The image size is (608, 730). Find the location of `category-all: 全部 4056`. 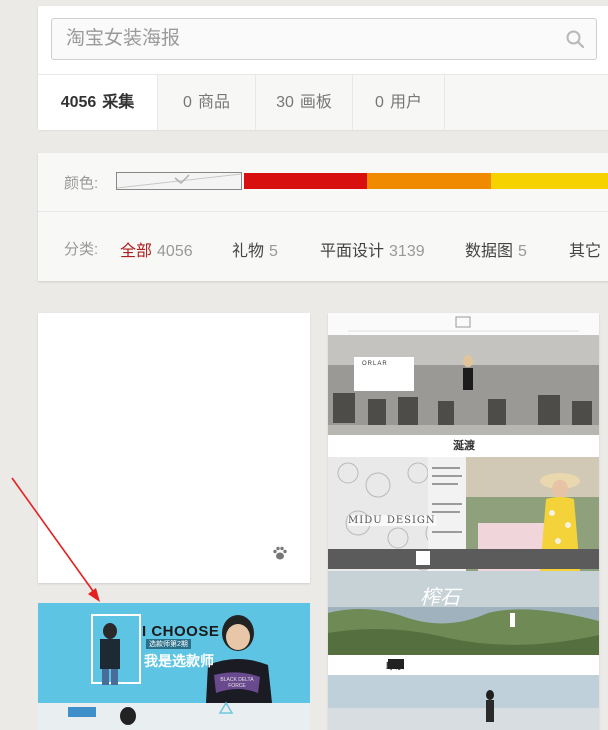

category-all: 全部 4056 is located at coordinates (156, 249).